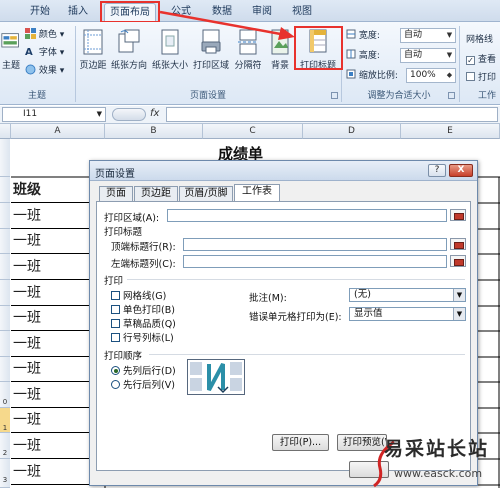 The image size is (500, 488). What do you see at coordinates (407, 314) in the screenshot?
I see `cell-errors-select: 显示值 ▼` at bounding box center [407, 314].